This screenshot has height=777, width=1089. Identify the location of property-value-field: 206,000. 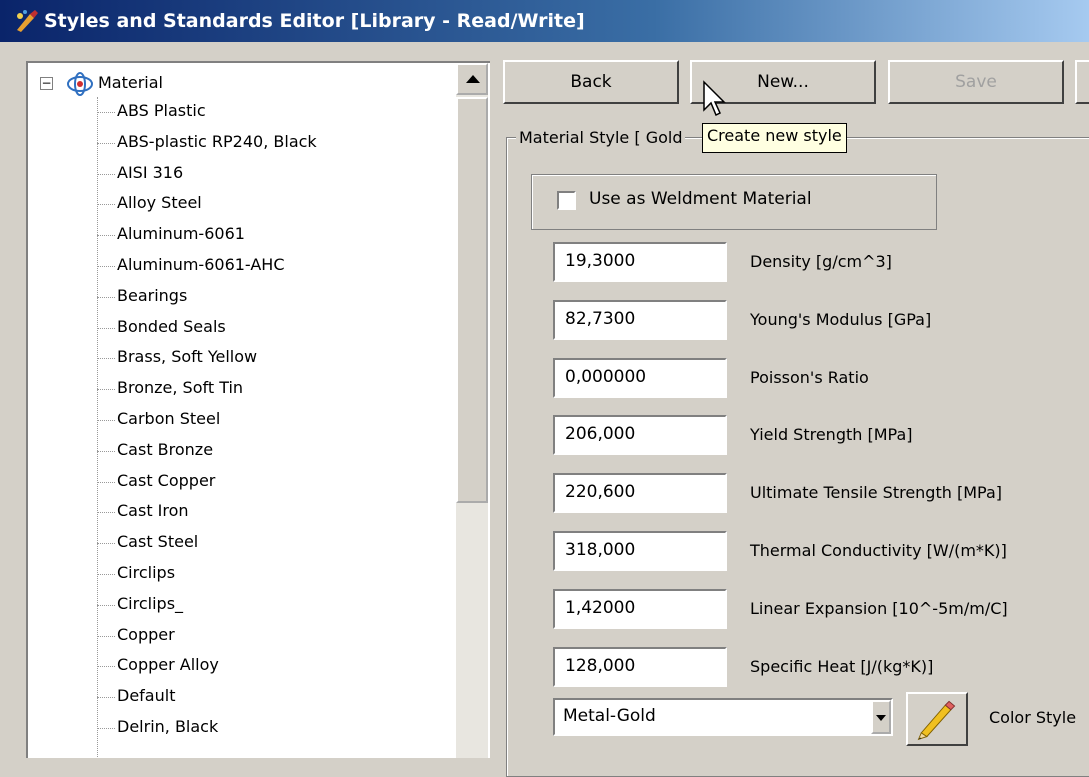
(640, 435).